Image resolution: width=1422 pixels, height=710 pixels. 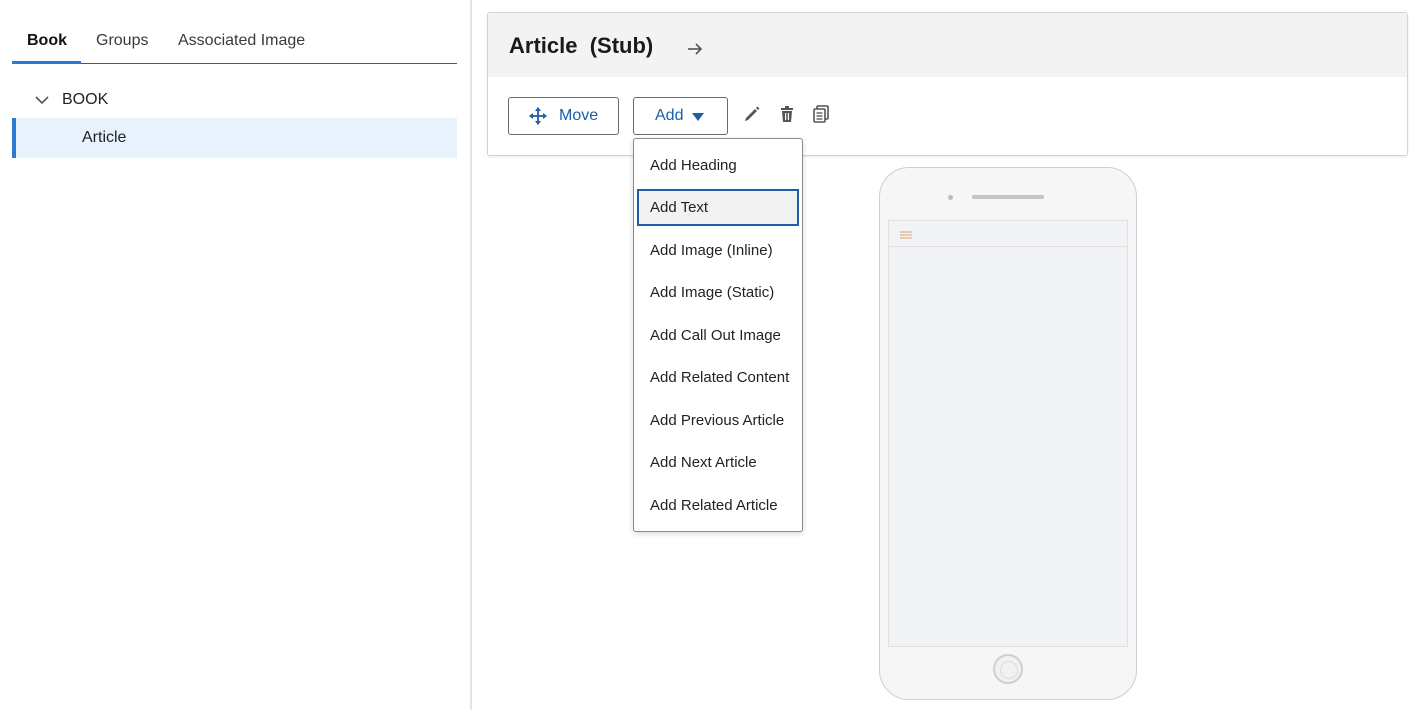 I want to click on menu-item-add-related-article: Add Related Article, so click(x=718, y=505).